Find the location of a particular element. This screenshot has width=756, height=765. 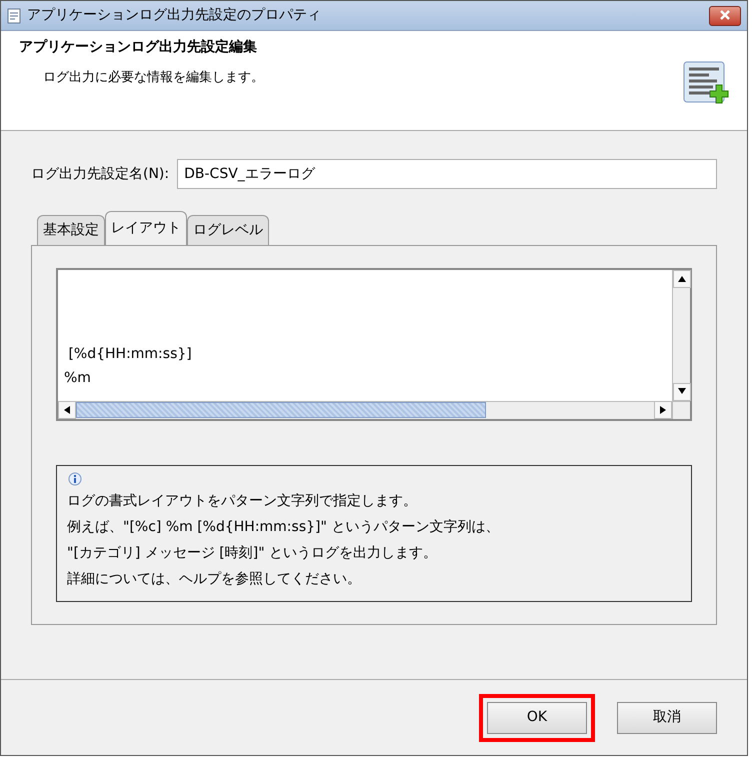

right-arrow-icon is located at coordinates (663, 410).